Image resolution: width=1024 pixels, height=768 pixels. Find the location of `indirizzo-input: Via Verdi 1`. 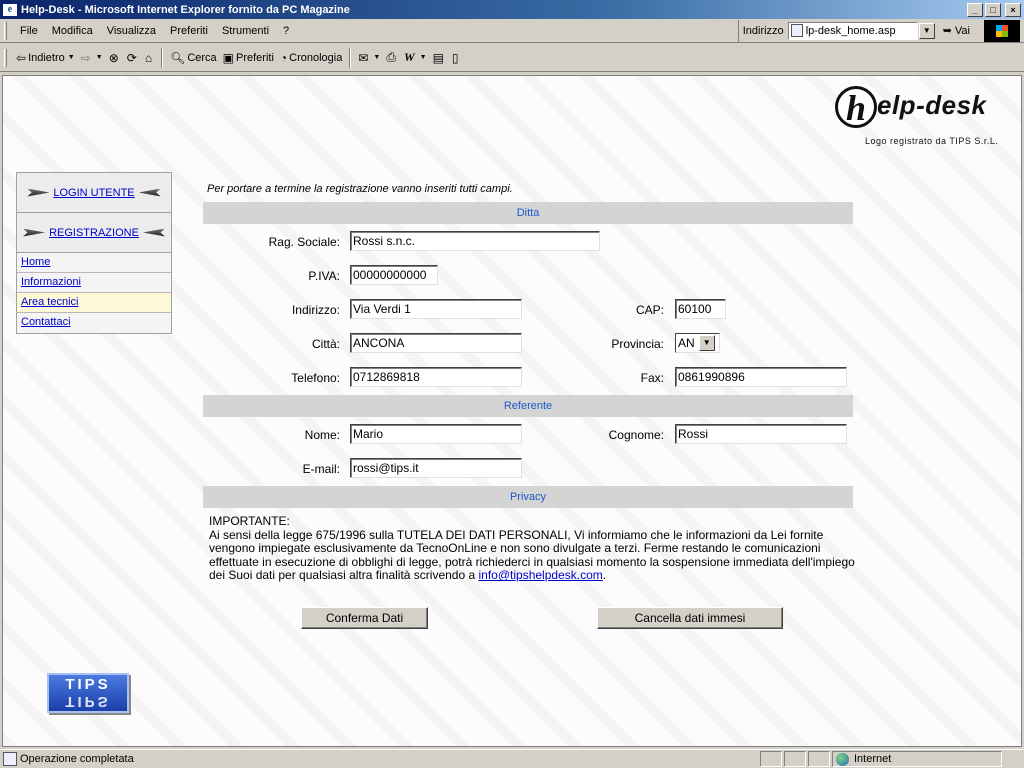

indirizzo-input: Via Verdi 1 is located at coordinates (436, 309).